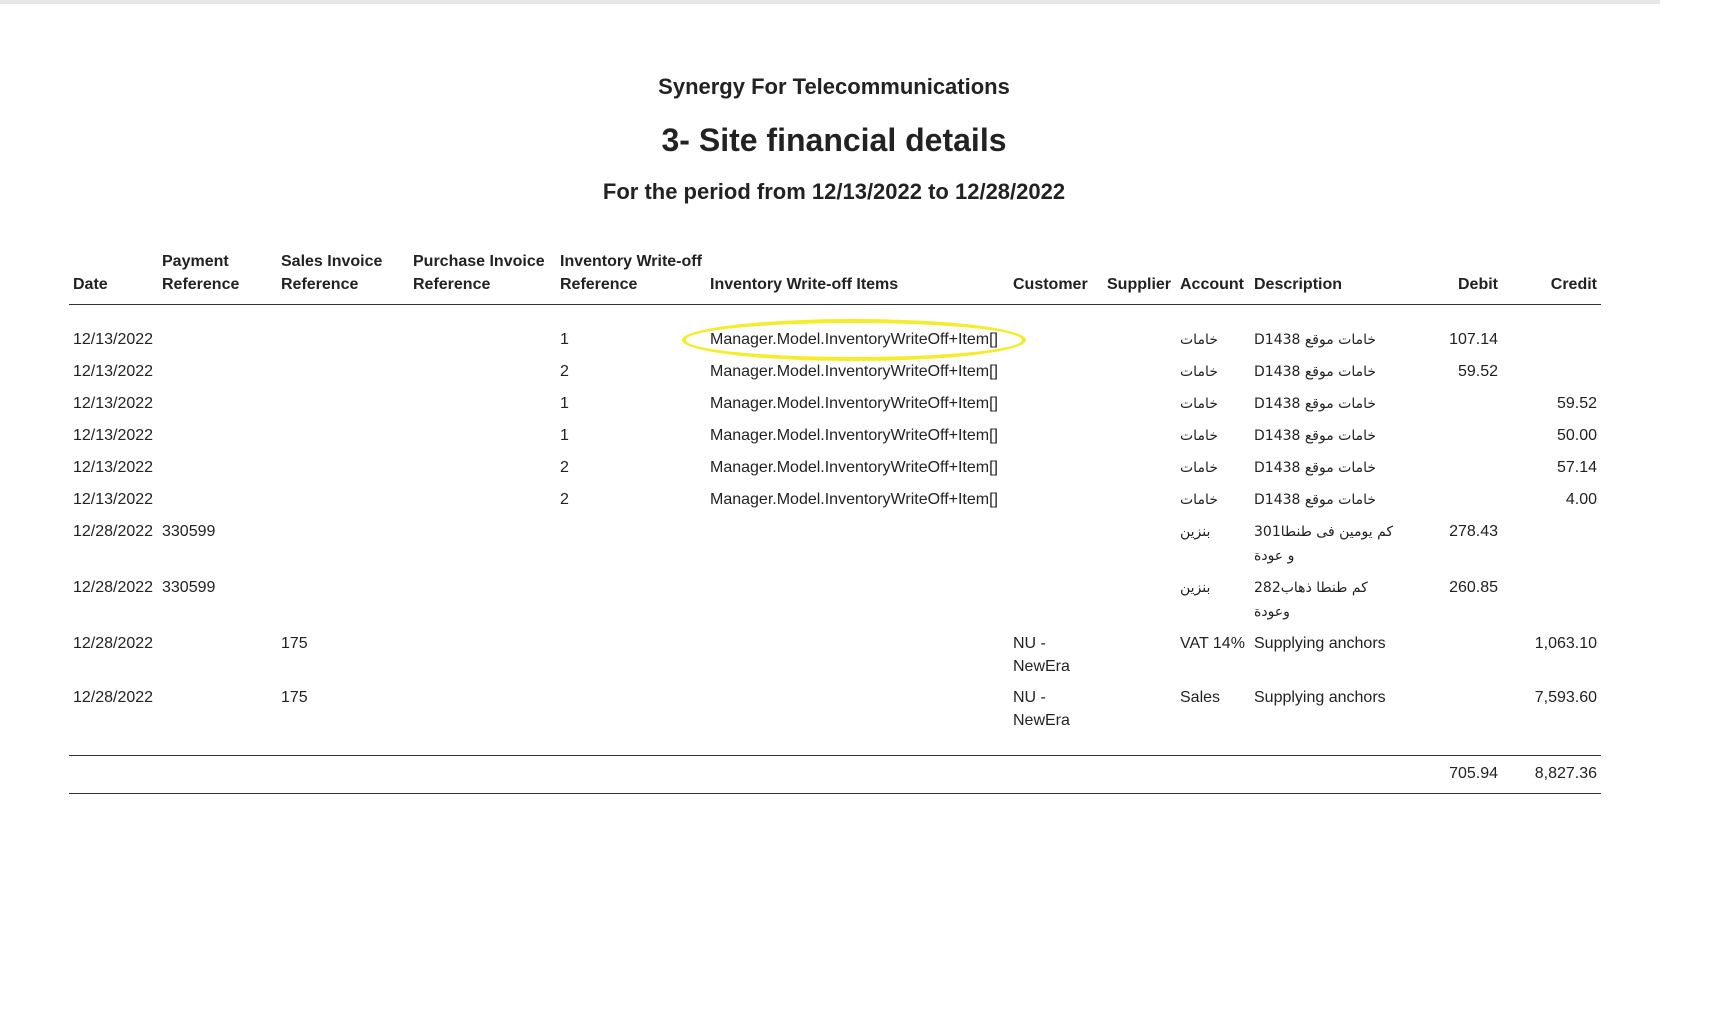 Image resolution: width=1721 pixels, height=1032 pixels. What do you see at coordinates (1551, 469) in the screenshot?
I see `cell-credit: 57.14` at bounding box center [1551, 469].